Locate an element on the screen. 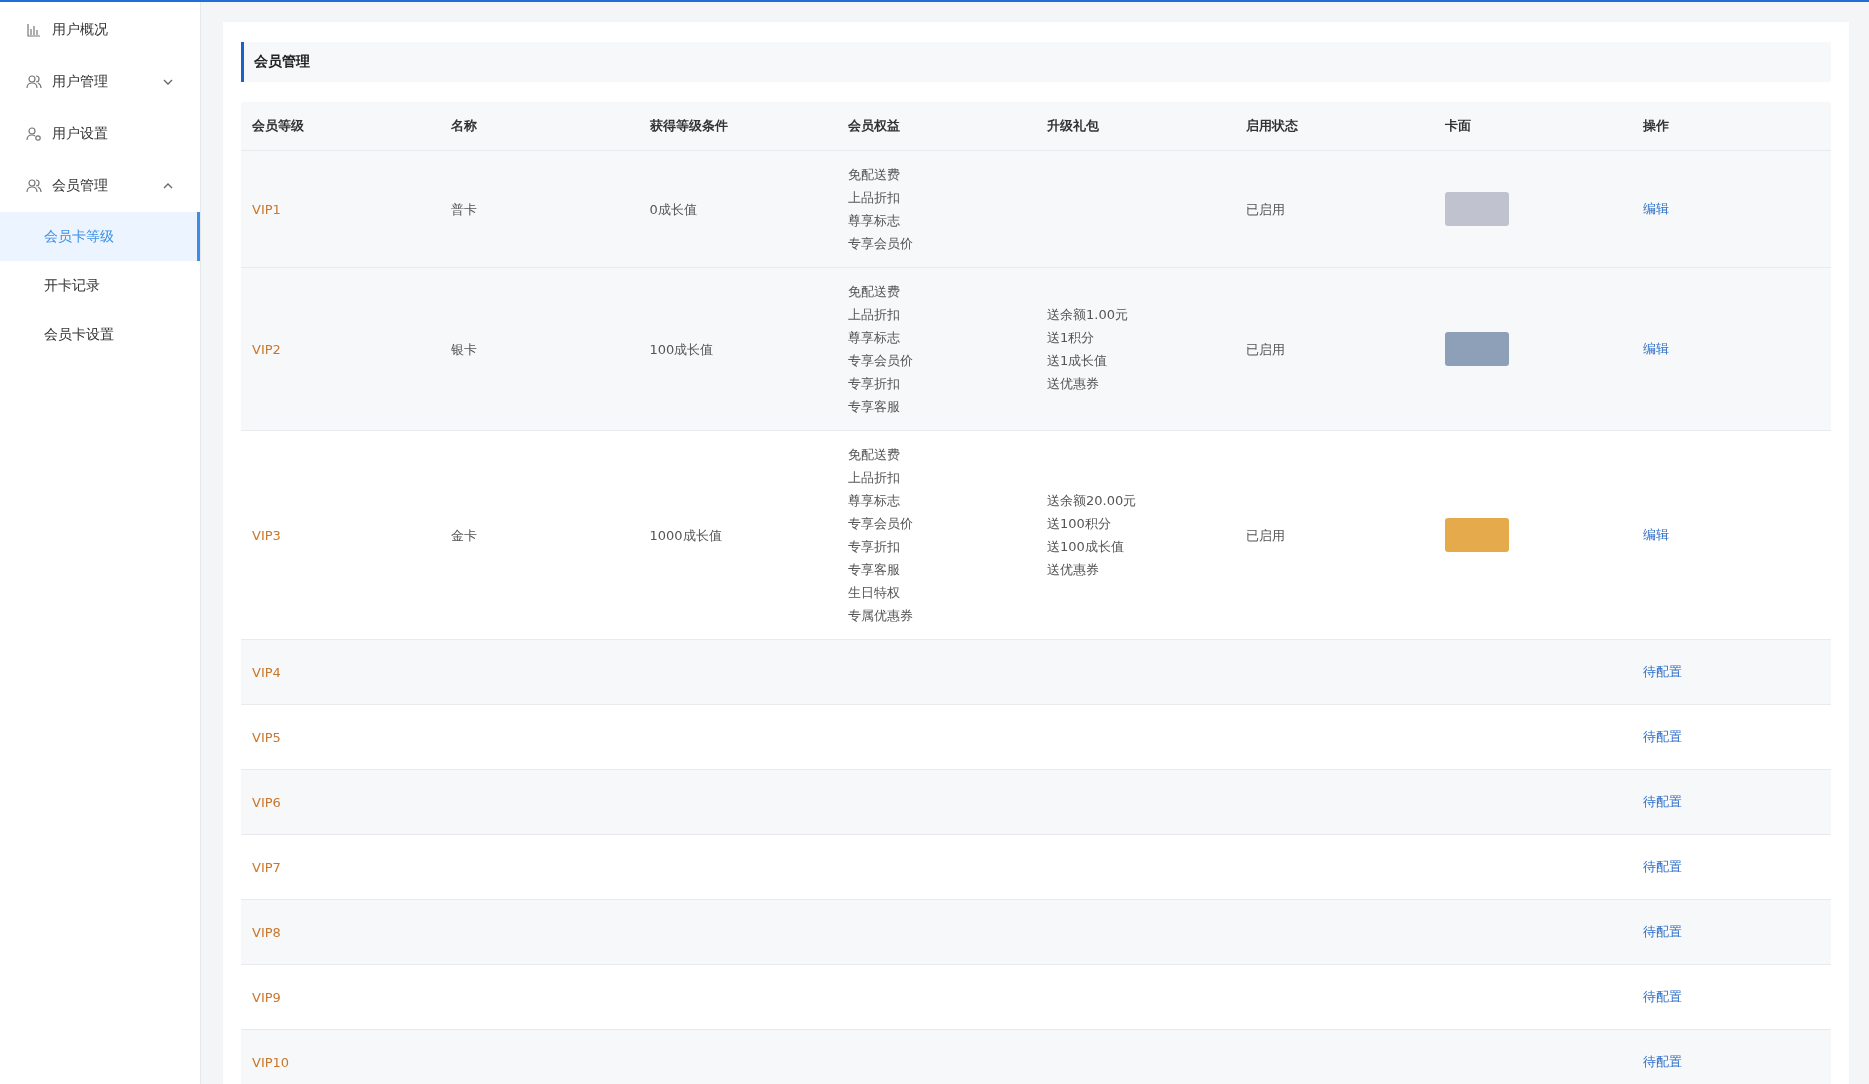 The width and height of the screenshot is (1869, 1084). level-text: VIP7 is located at coordinates (266, 867).